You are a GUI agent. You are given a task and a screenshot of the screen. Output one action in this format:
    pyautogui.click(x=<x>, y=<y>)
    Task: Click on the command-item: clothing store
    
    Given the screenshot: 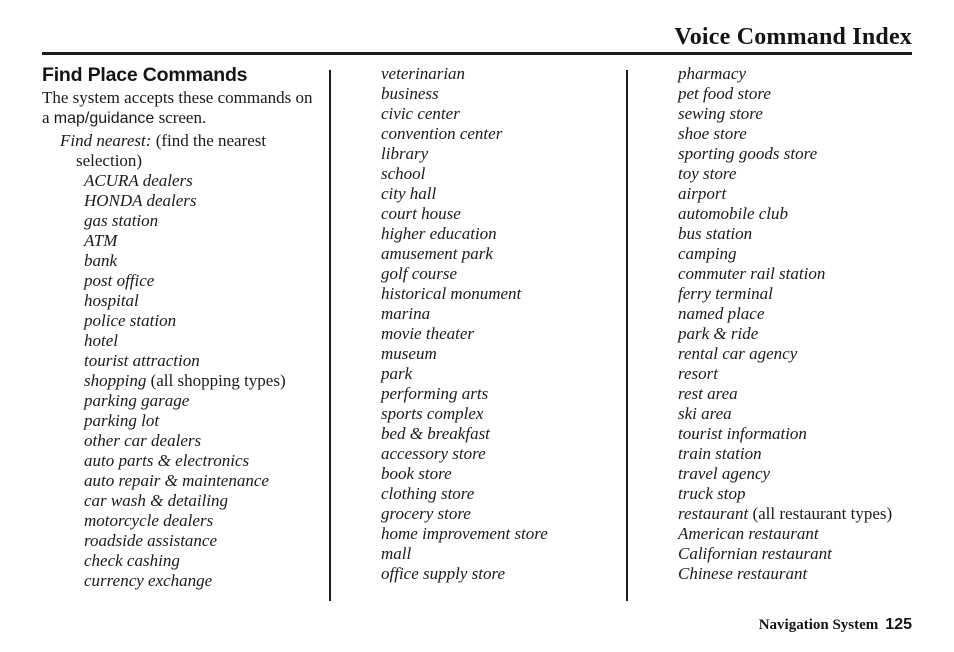 What is the action you would take?
    pyautogui.click(x=501, y=494)
    